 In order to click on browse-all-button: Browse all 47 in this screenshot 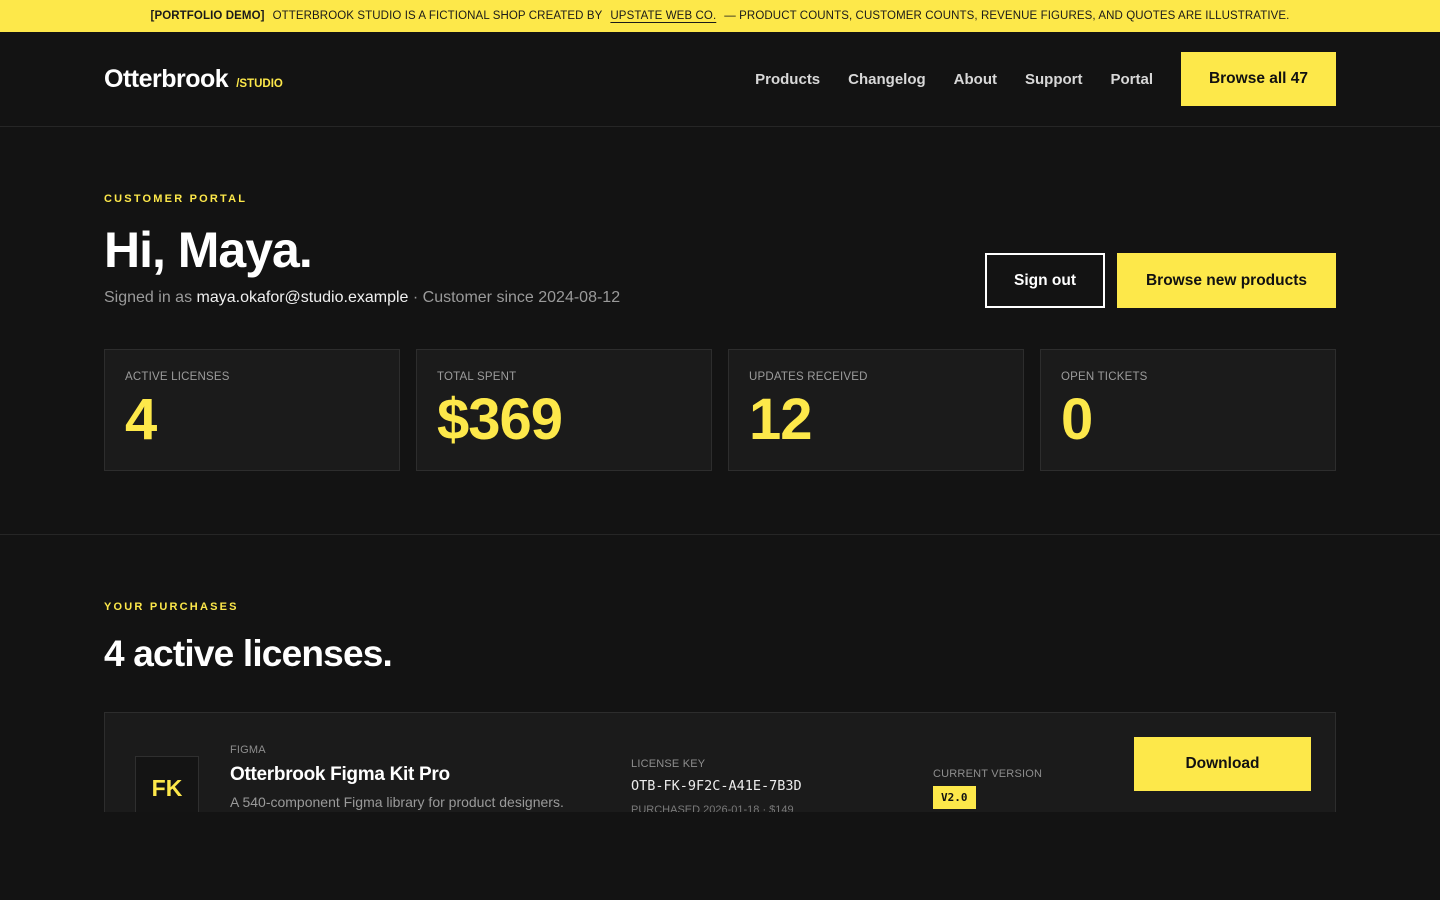, I will do `click(1258, 79)`.